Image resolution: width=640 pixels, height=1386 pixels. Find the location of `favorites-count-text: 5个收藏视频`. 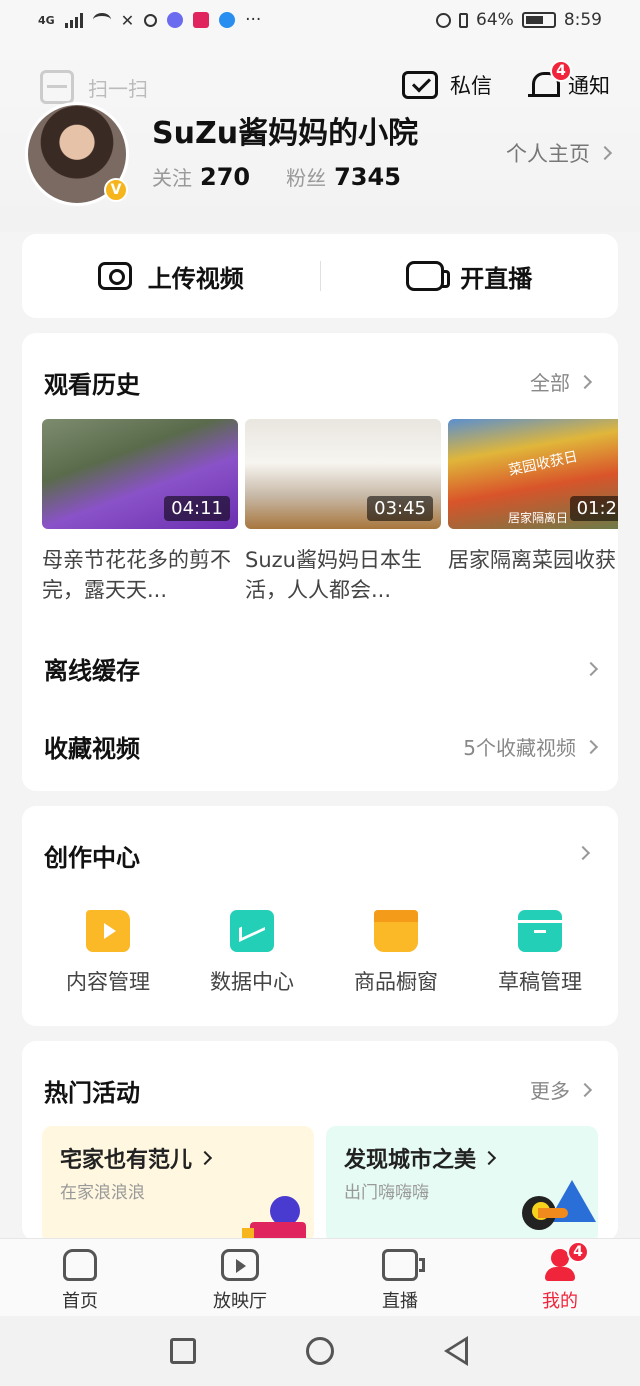

favorites-count-text: 5个收藏视频 is located at coordinates (519, 748).